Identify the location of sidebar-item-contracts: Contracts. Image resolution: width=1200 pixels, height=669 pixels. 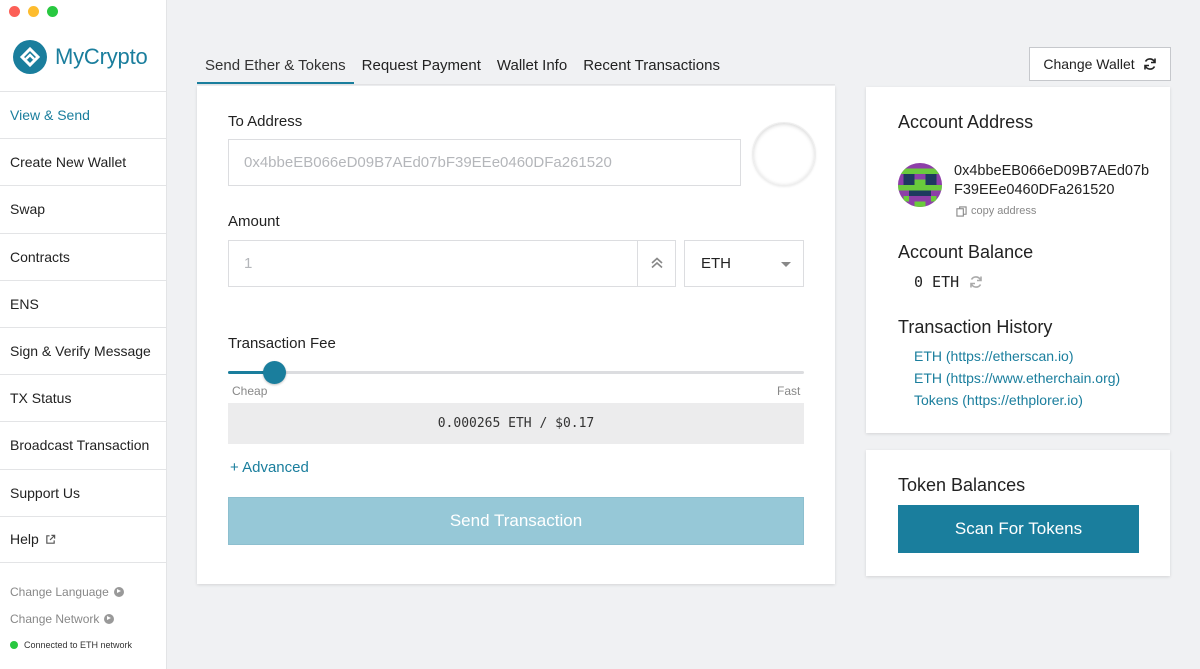
(83, 256).